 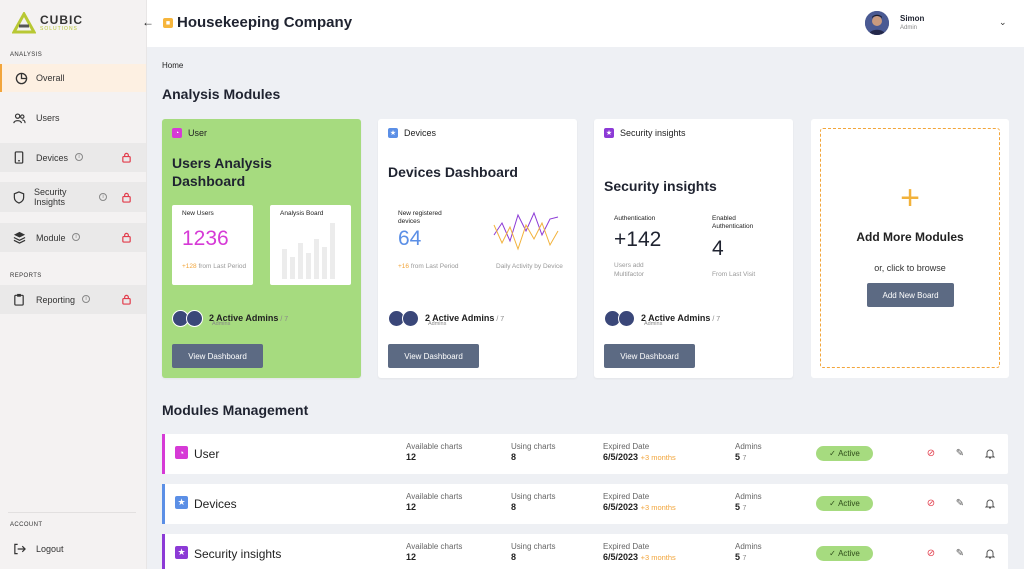 I want to click on card-title: Users Analysis Dashboard, so click(x=222, y=172).